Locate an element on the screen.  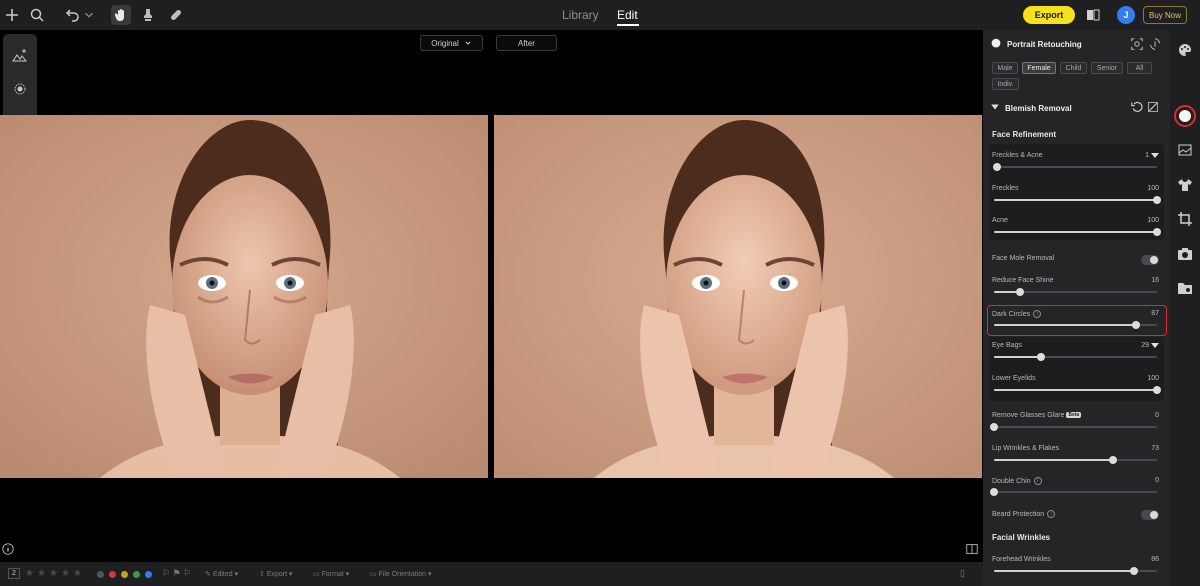
file-orientation-filter: ▭ File Orientation ▾ is located at coordinates (401, 574).